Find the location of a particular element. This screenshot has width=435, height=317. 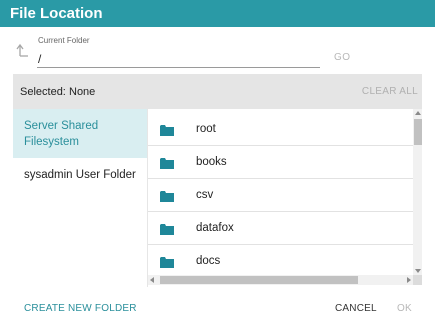

current-folder-label: Current Folder is located at coordinates (64, 40).